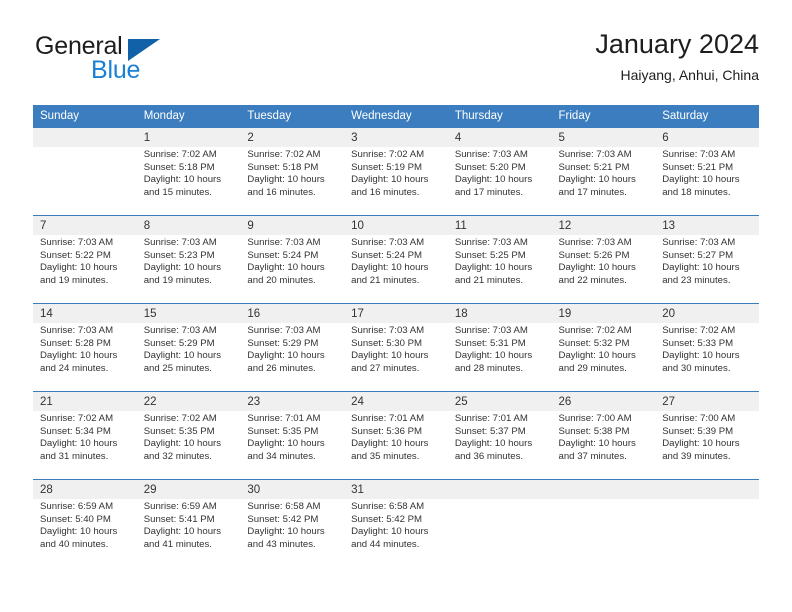 Image resolution: width=792 pixels, height=612 pixels. Describe the element at coordinates (283, 519) in the screenshot. I see `sunset-text: Sunset: 5:42 PM` at that location.